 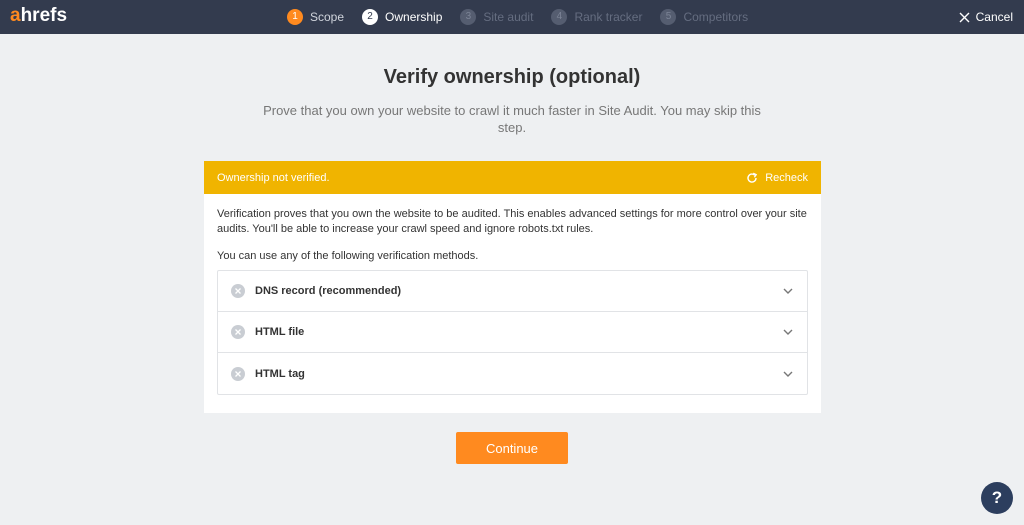 I want to click on step-label: Scope, so click(x=327, y=17).